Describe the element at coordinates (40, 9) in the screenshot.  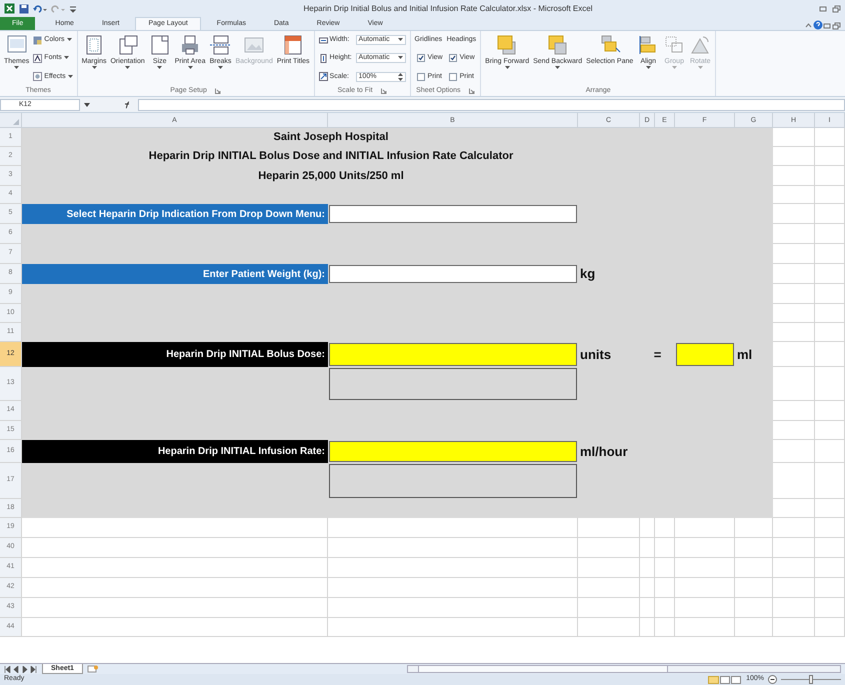
I see `undo-icon` at that location.